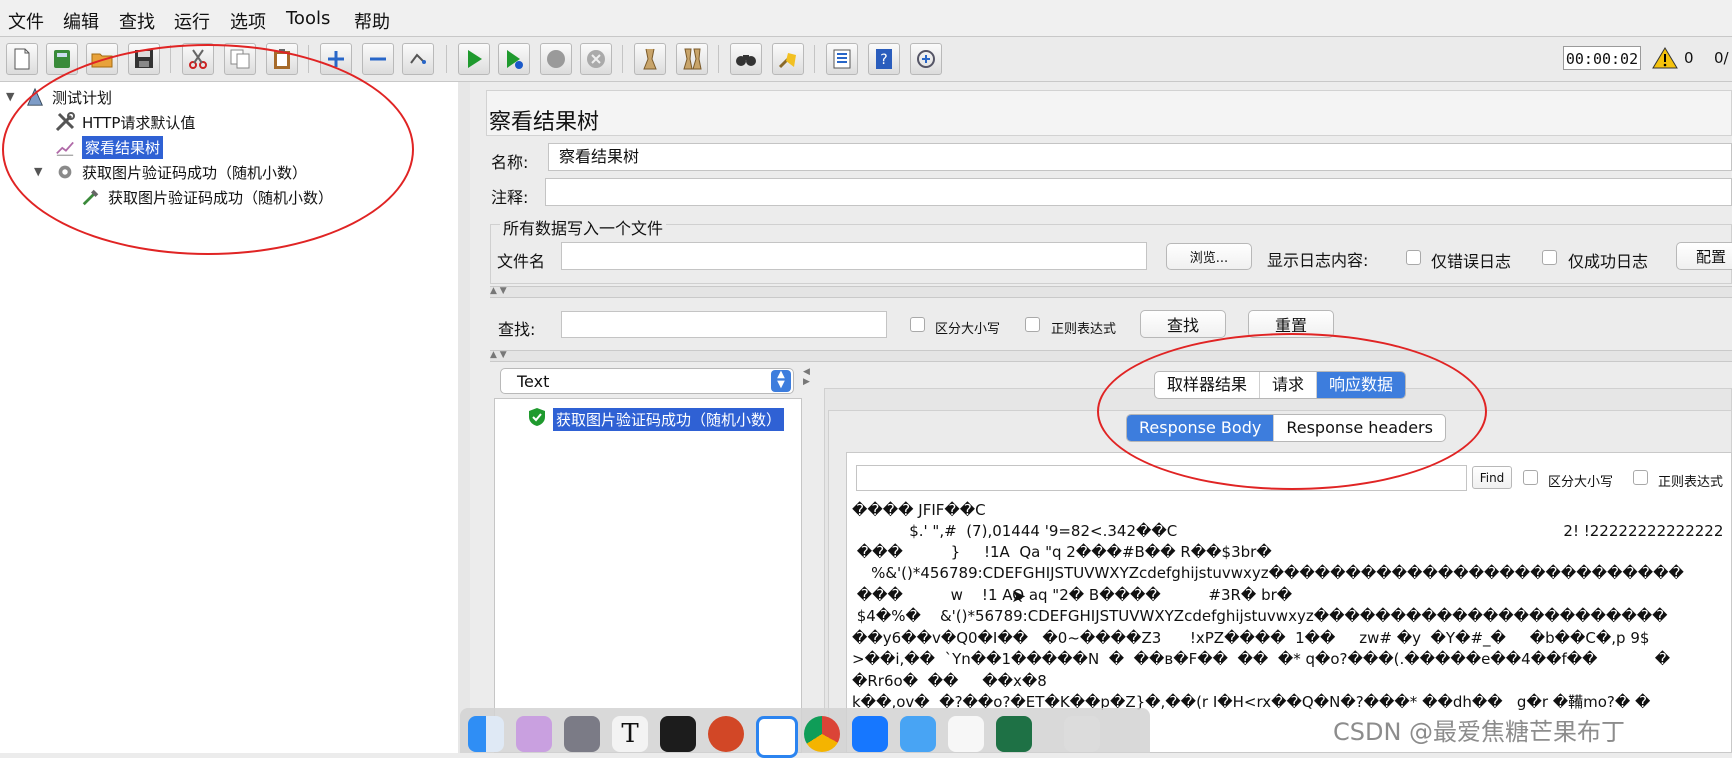 This screenshot has height=758, width=1732. Describe the element at coordinates (1549, 257) in the screenshot. I see `success-only-checkbox` at that location.